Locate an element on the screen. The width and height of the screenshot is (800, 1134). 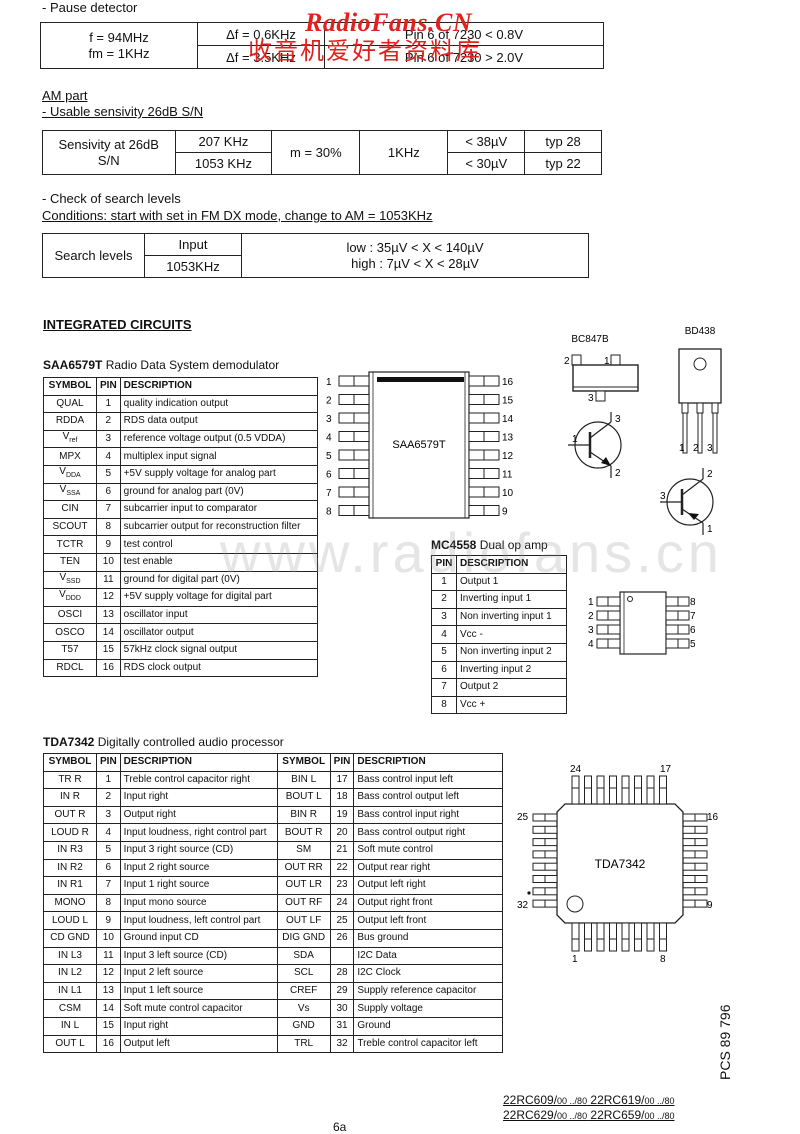
pin-symbol: BOUT L is located at coordinates (303, 797).